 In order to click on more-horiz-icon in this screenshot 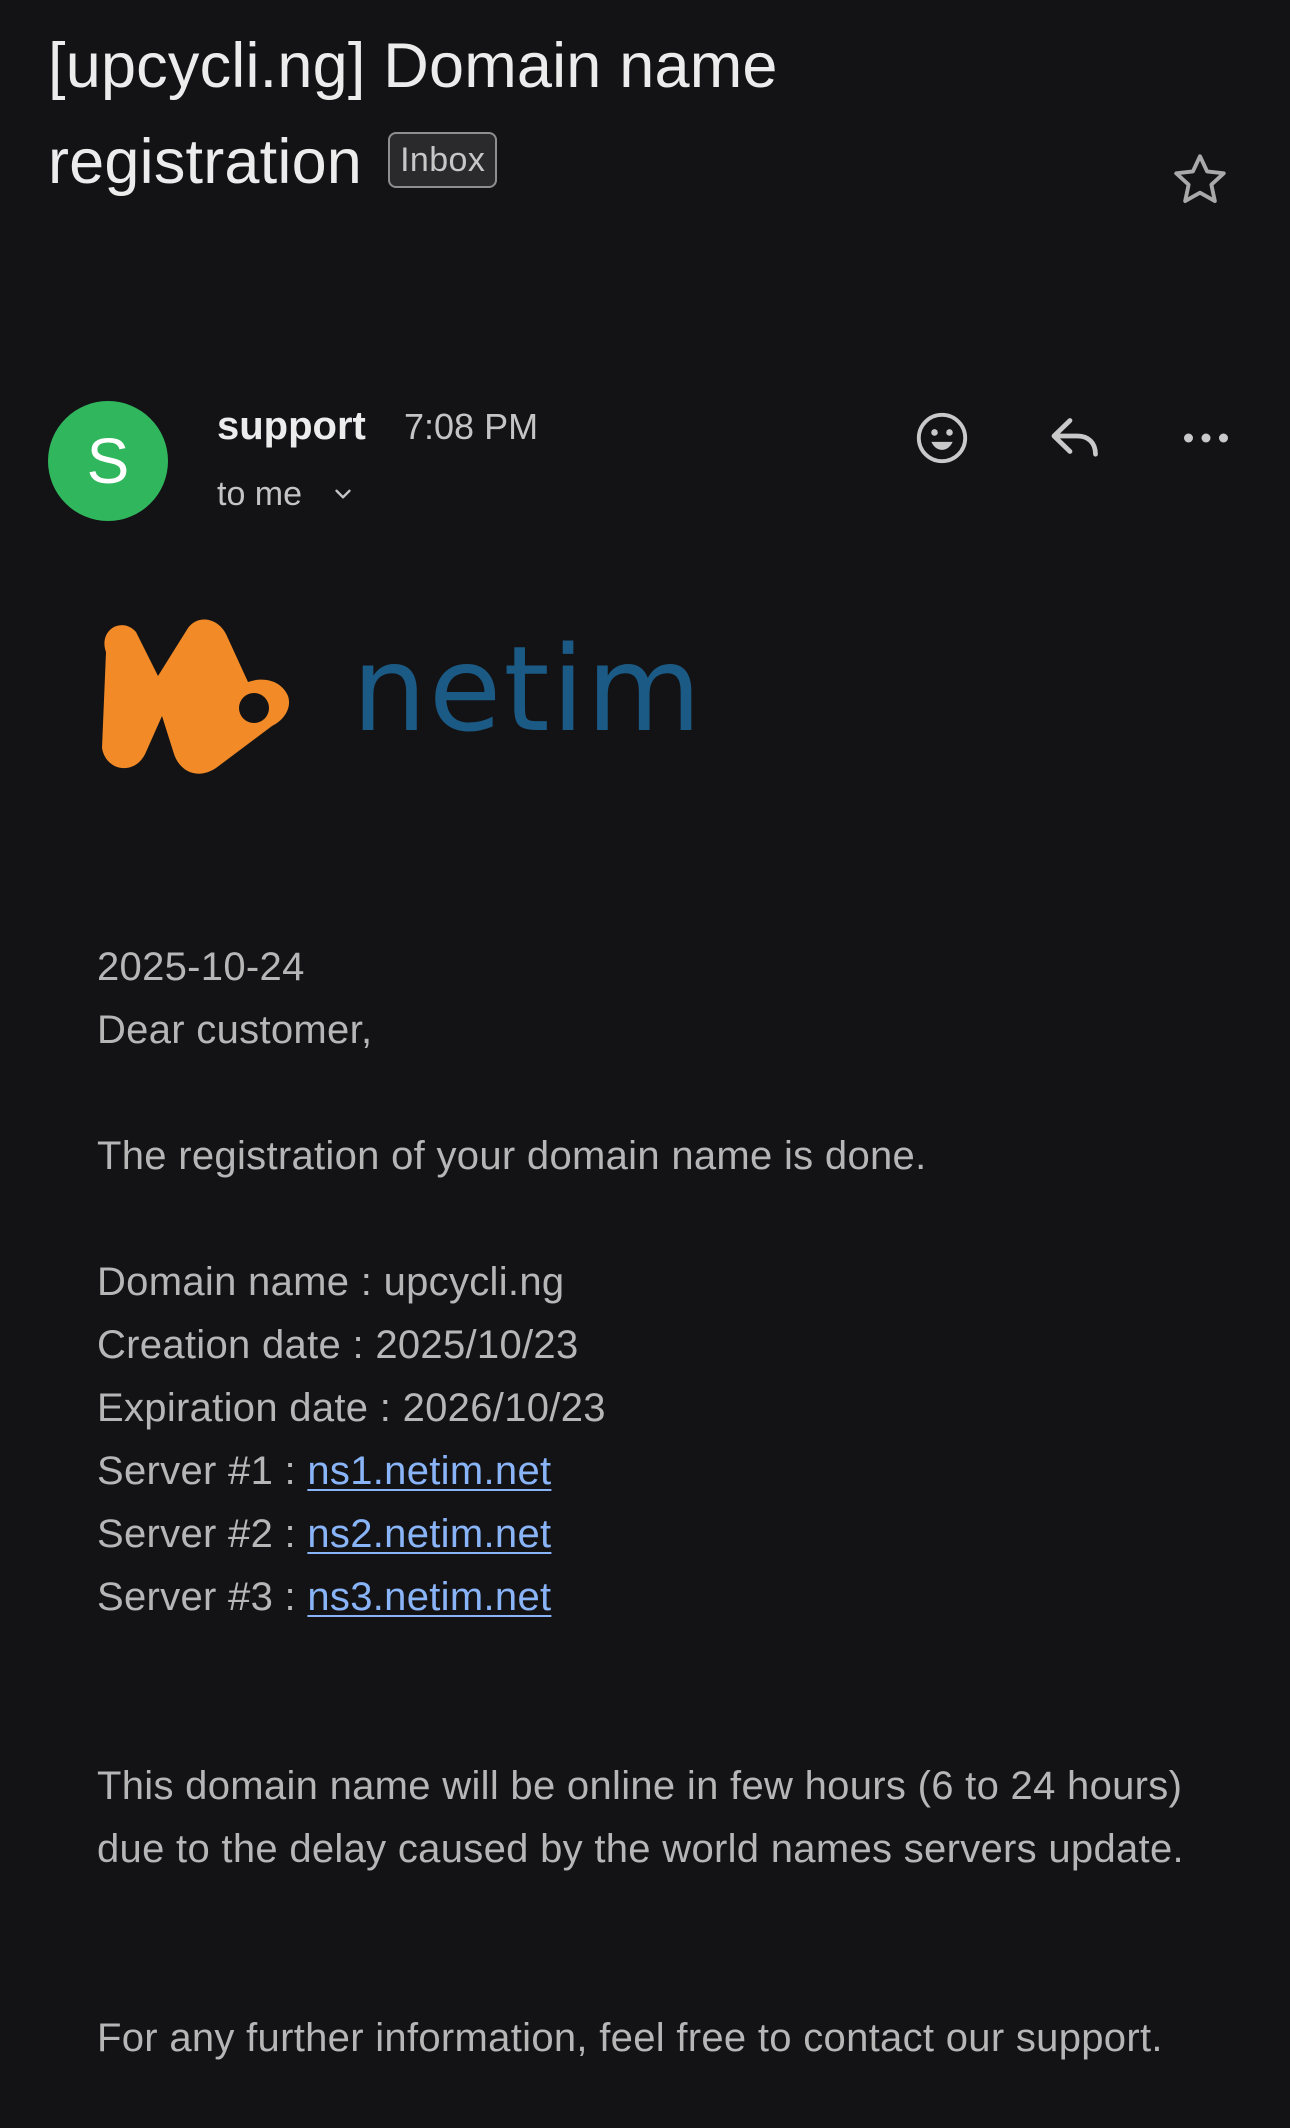, I will do `click(1206, 438)`.